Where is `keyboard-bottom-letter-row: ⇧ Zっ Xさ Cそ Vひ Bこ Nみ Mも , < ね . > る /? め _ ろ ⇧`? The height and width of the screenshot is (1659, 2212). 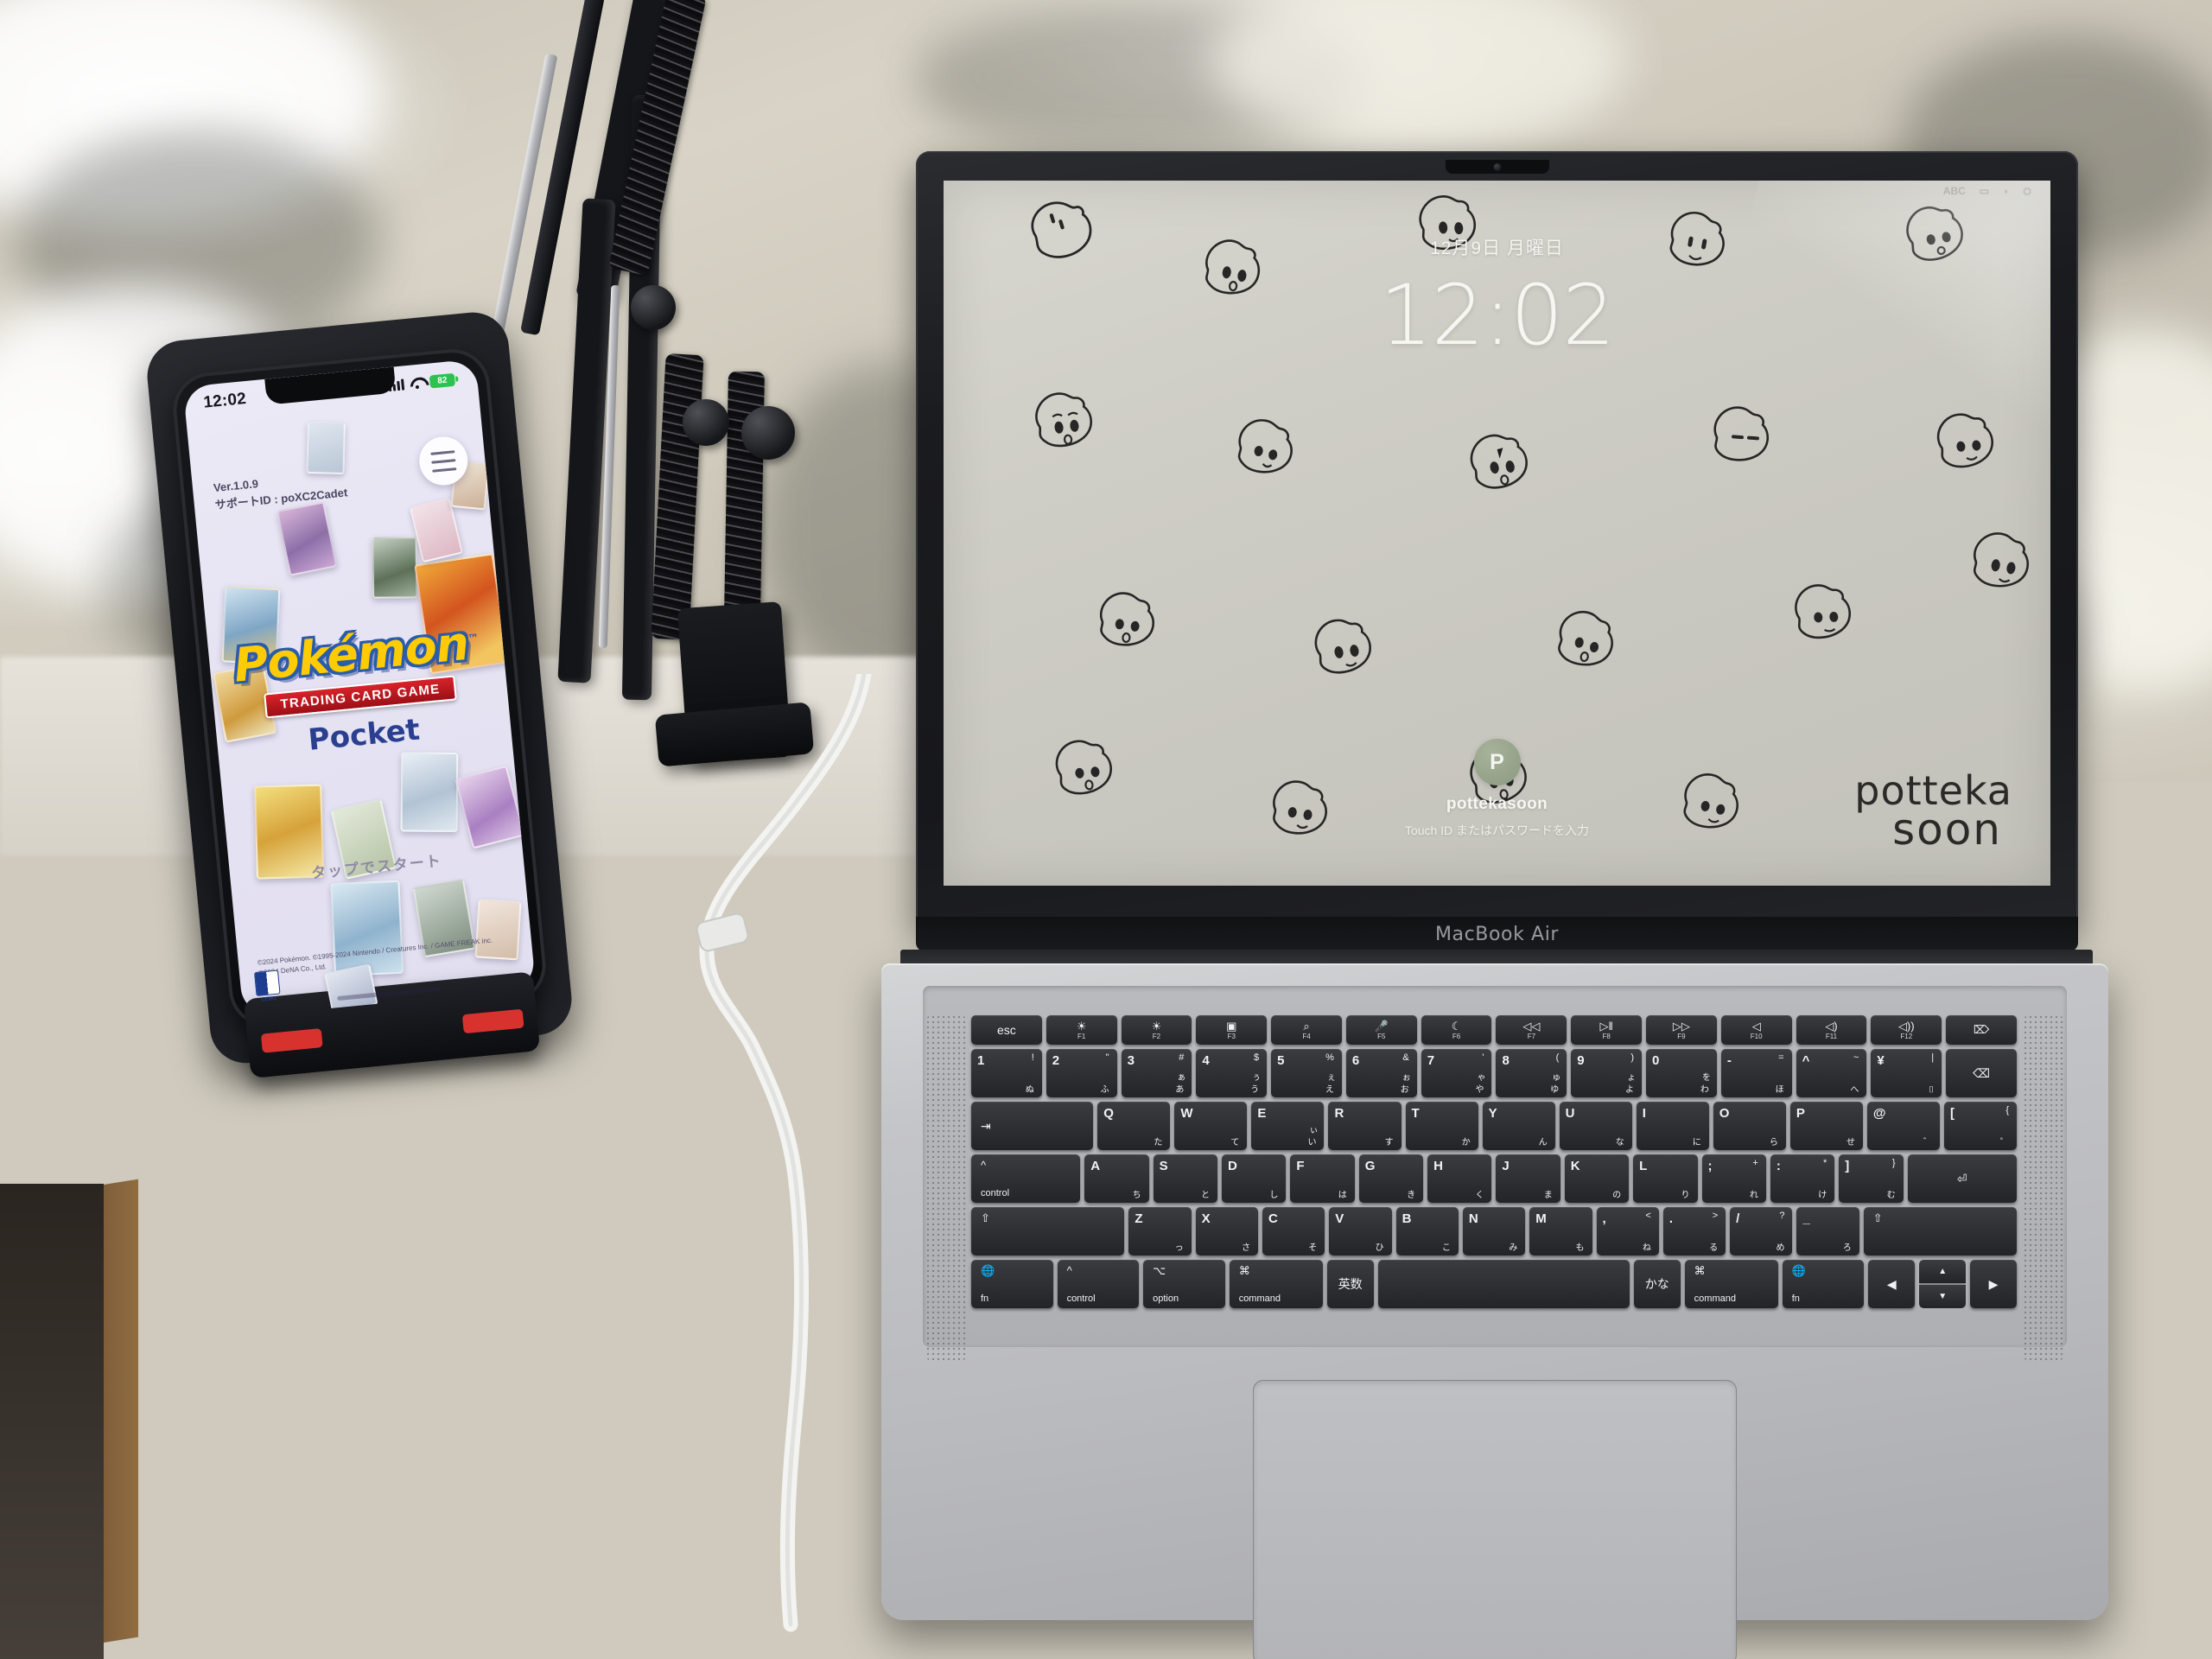
keyboard-bottom-letter-row: ⇧ Zっ Xさ Cそ Vひ Bこ Nみ Mも , < ね . > る /? め _ ろ ⇧ is located at coordinates (1494, 1231).